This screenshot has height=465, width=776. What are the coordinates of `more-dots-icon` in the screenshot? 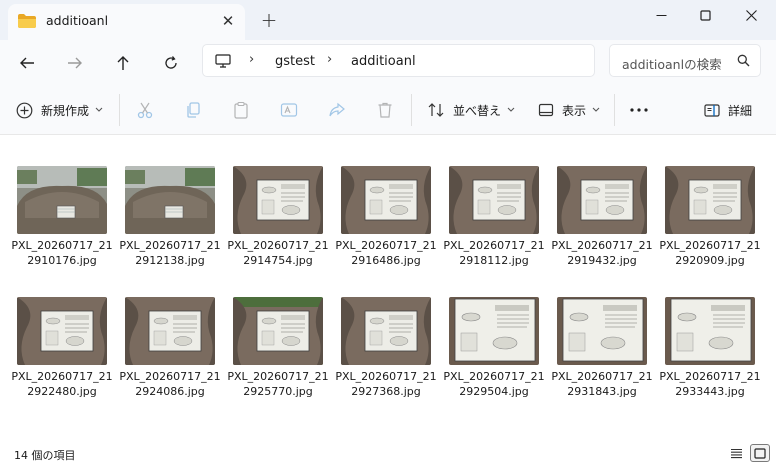 It's located at (639, 110).